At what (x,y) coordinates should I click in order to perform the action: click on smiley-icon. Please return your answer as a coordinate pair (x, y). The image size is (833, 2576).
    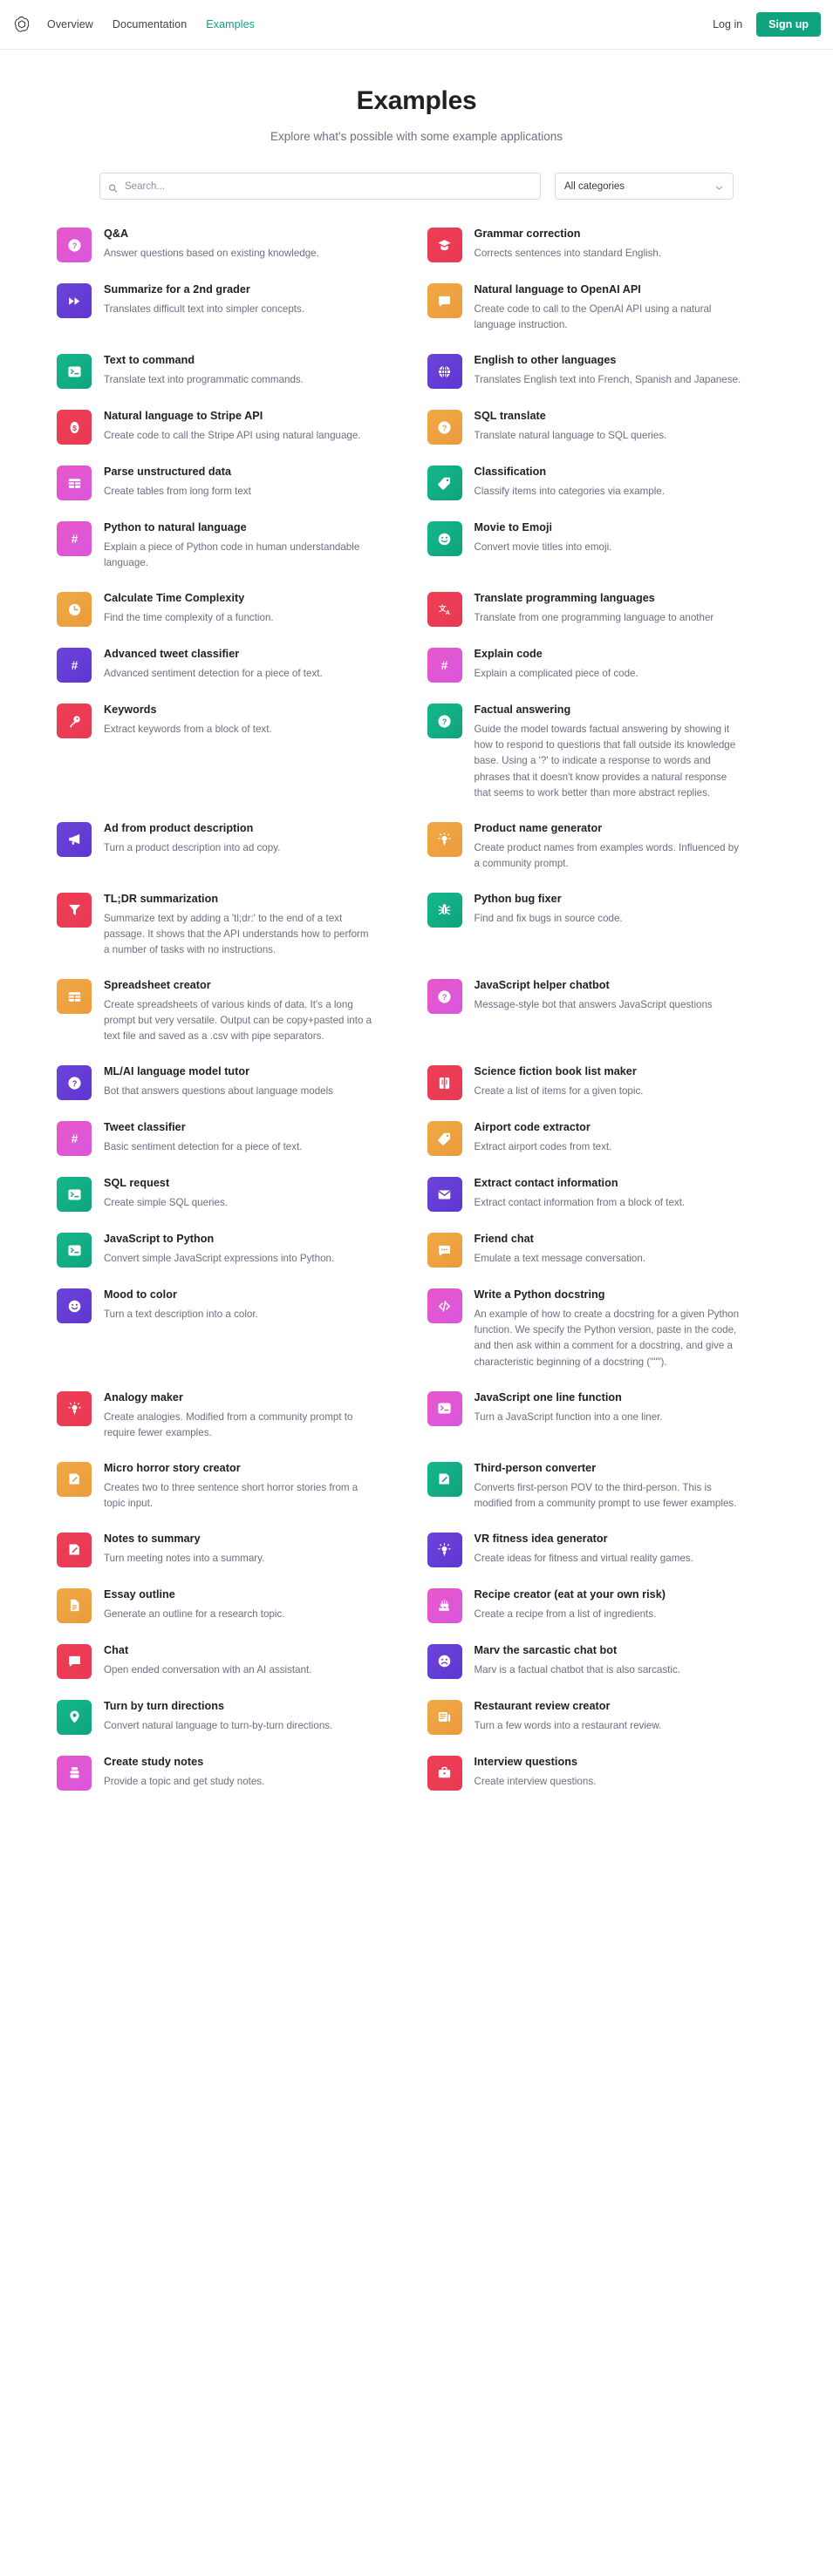
    Looking at the image, I should click on (445, 539).